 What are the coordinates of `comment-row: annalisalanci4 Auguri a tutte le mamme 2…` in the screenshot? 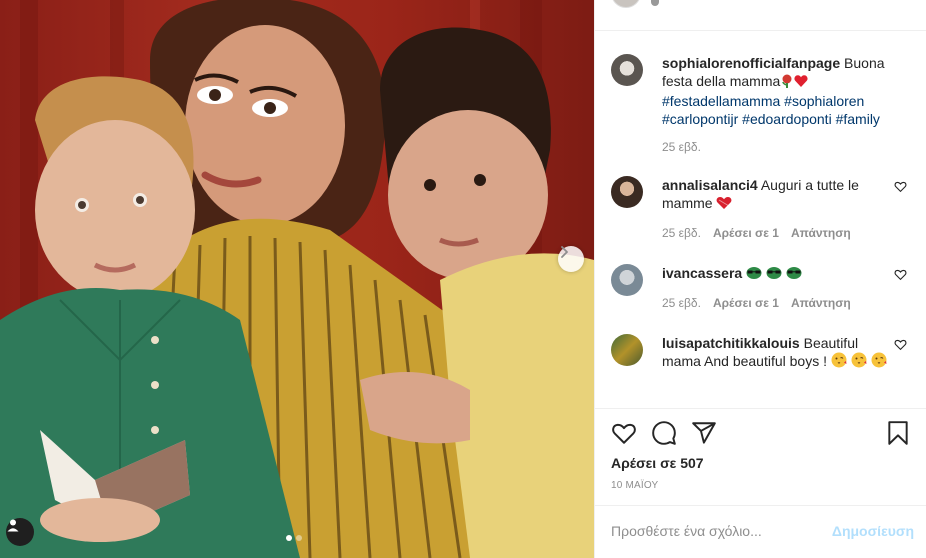 It's located at (761, 211).